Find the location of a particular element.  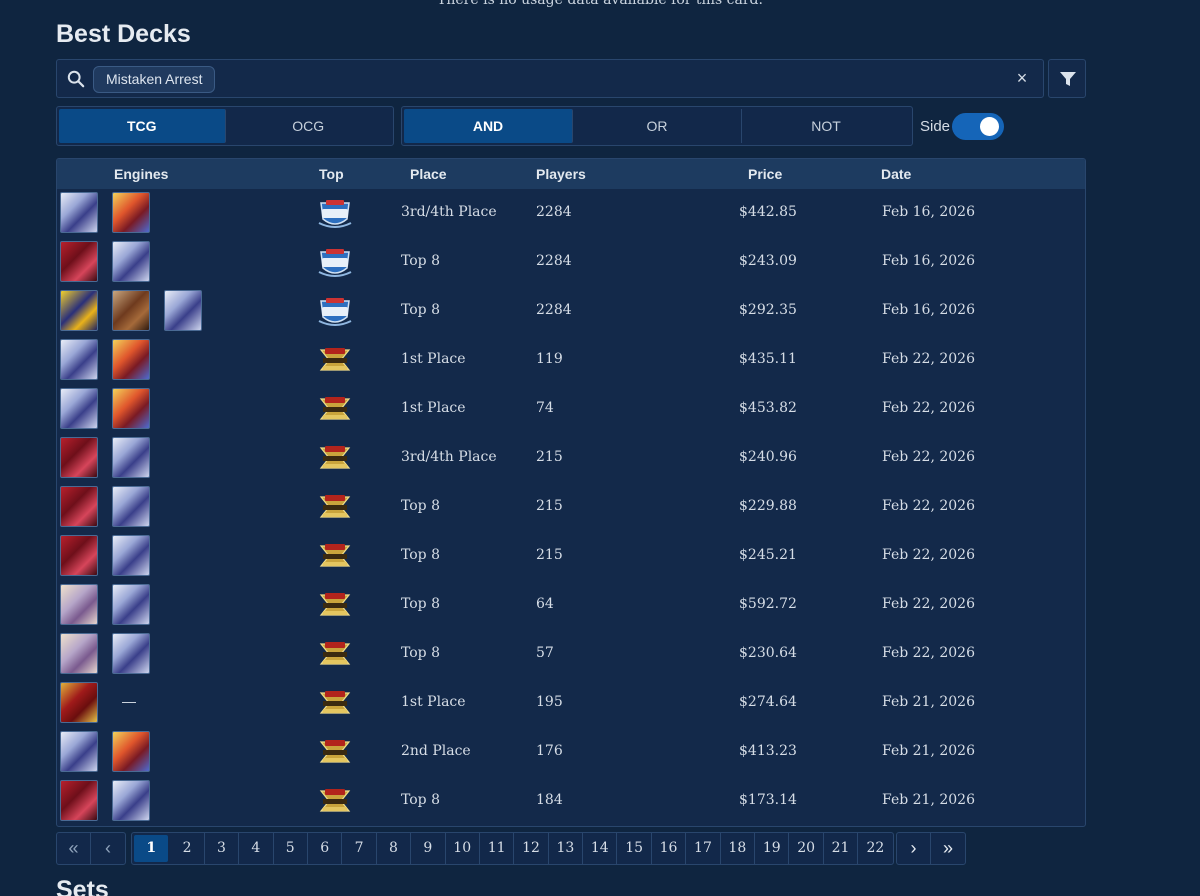

table-row: Top 8 215 $245.21 Feb 22, 2026 is located at coordinates (571, 556).